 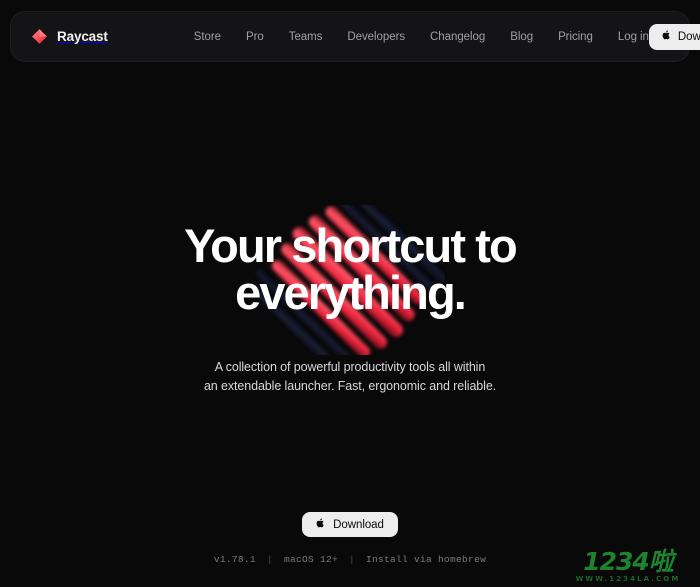 I want to click on nav-link-store: Store, so click(x=207, y=37).